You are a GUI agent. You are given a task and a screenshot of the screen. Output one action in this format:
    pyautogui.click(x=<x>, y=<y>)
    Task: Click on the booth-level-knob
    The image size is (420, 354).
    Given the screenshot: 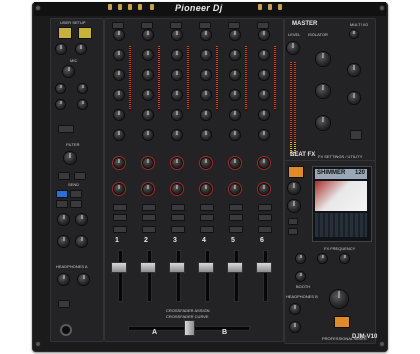 What is the action you would take?
    pyautogui.click(x=300, y=276)
    